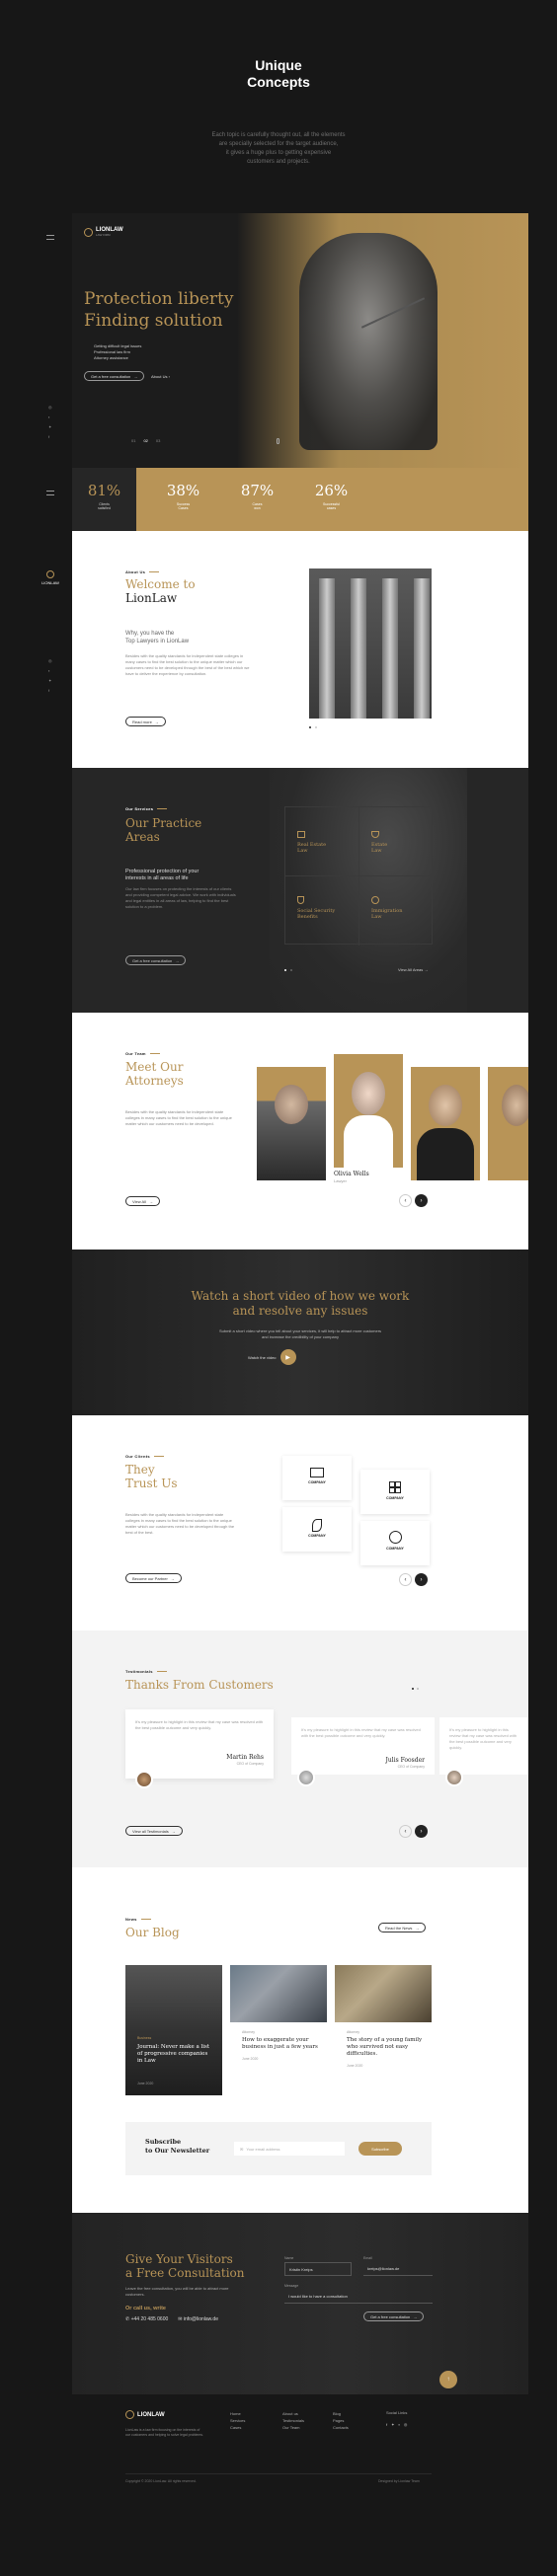 Image resolution: width=557 pixels, height=2576 pixels. I want to click on view-all-areas-link: View All Areas →, so click(413, 969).